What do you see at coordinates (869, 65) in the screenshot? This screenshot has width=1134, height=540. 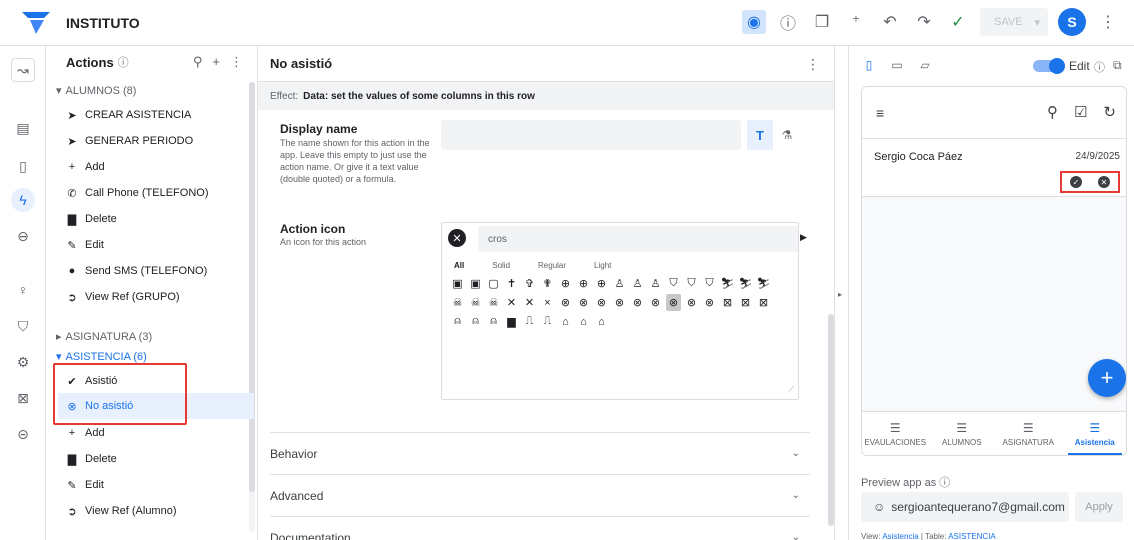 I see `phone-icon: ▯` at bounding box center [869, 65].